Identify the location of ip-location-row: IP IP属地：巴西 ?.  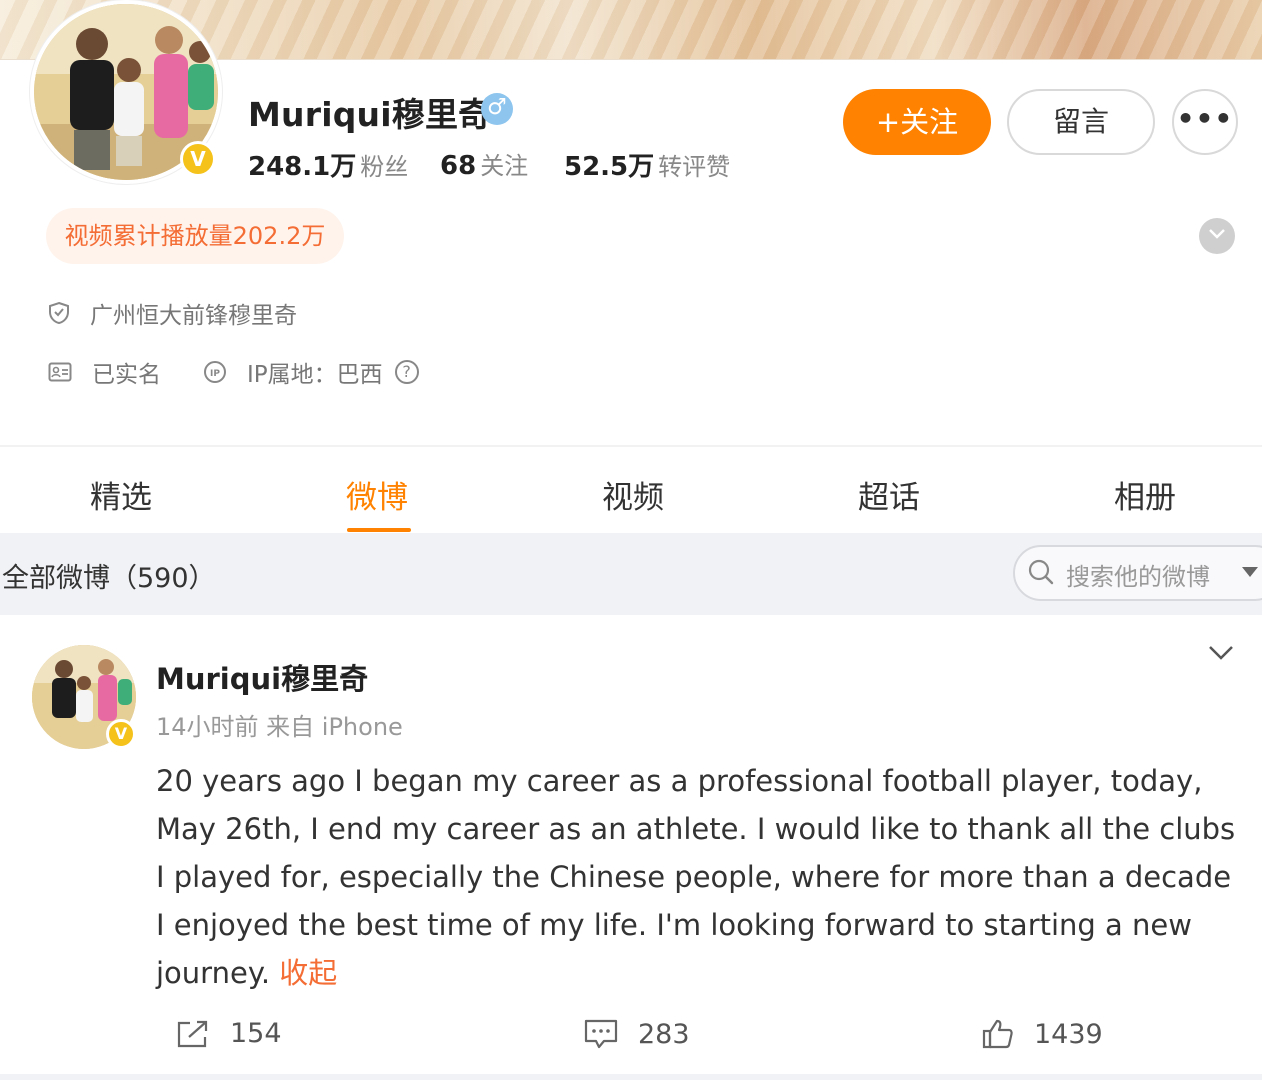
(311, 372).